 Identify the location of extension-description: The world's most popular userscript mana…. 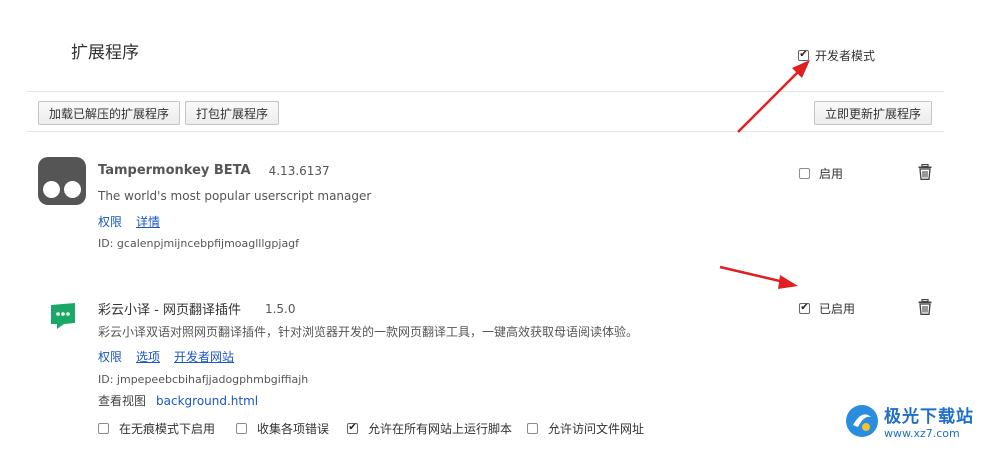
(235, 196).